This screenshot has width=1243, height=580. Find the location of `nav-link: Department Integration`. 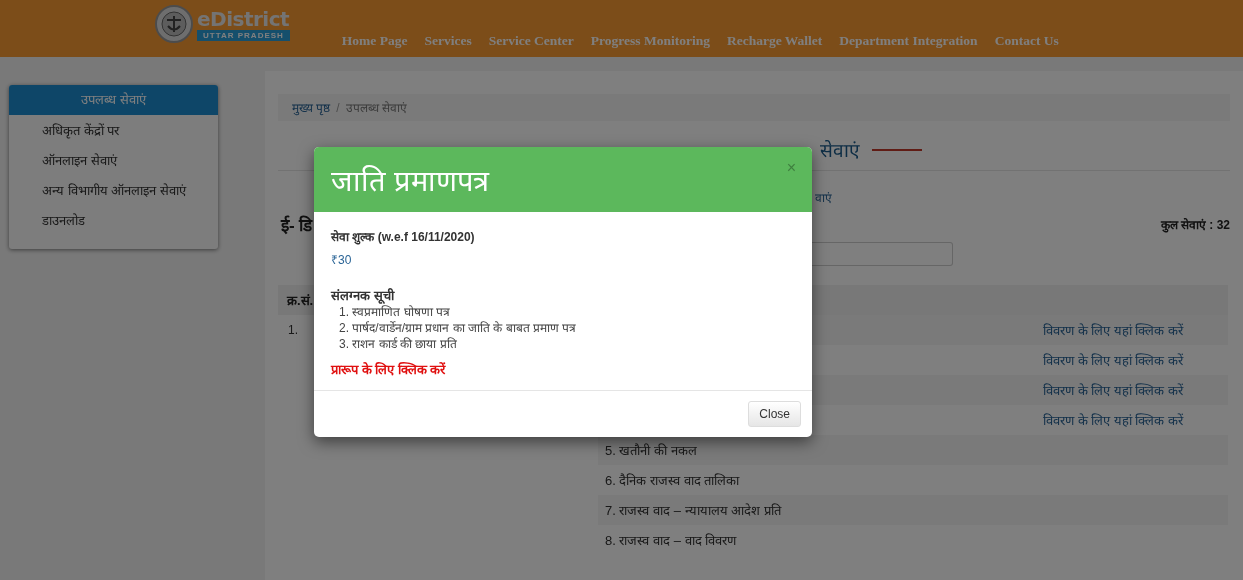

nav-link: Department Integration is located at coordinates (908, 41).